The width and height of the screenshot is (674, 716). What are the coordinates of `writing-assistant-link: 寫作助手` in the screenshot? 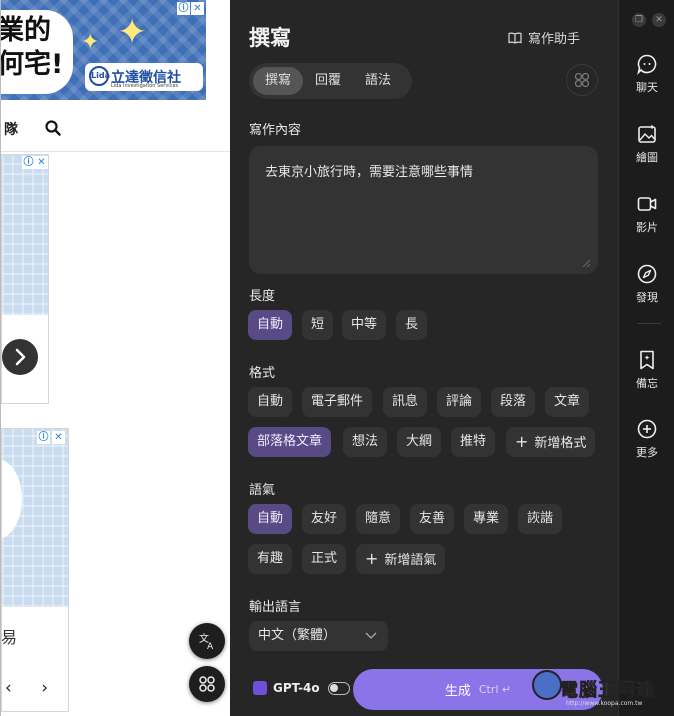 It's located at (544, 37).